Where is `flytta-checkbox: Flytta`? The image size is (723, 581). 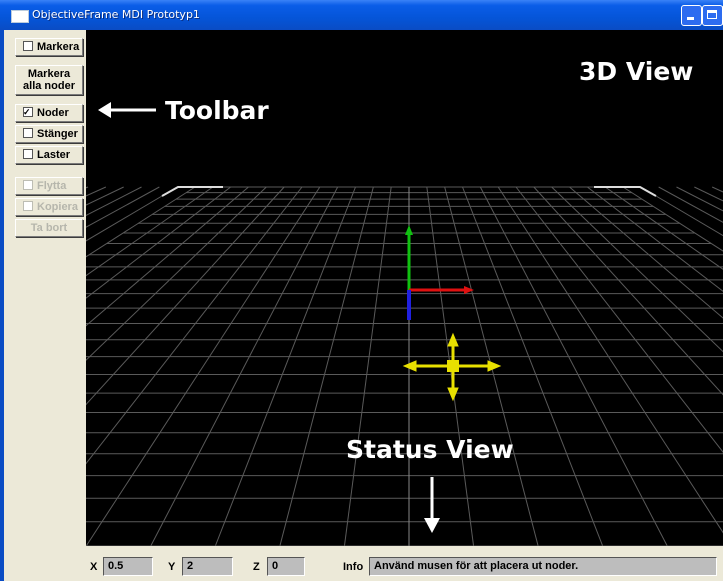 flytta-checkbox: Flytta is located at coordinates (49, 186).